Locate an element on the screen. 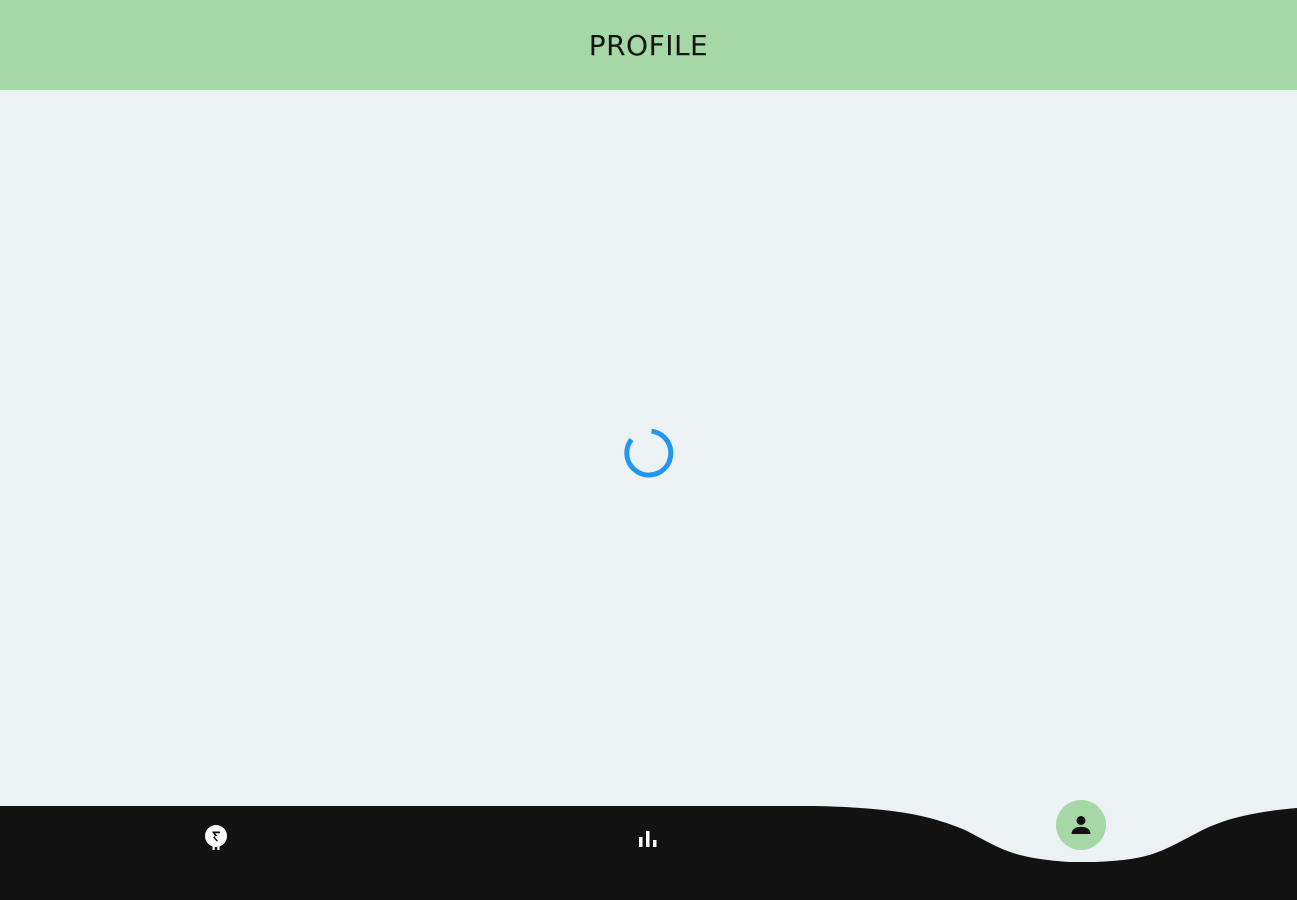  person-icon is located at coordinates (1081, 825).